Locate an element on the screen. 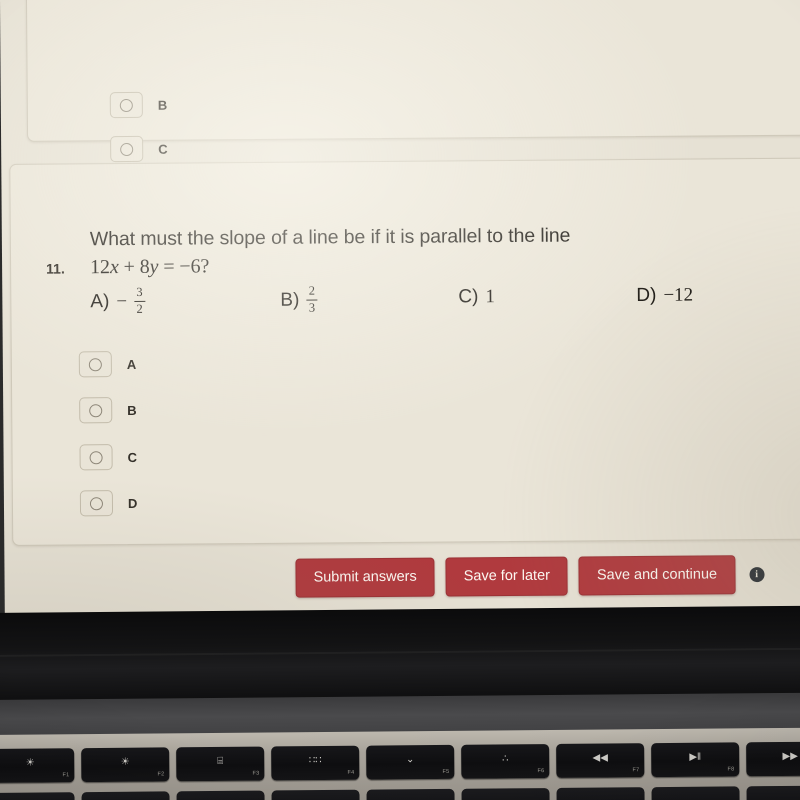  keyboard-backlight-down-icon: ⌄ is located at coordinates (410, 760).